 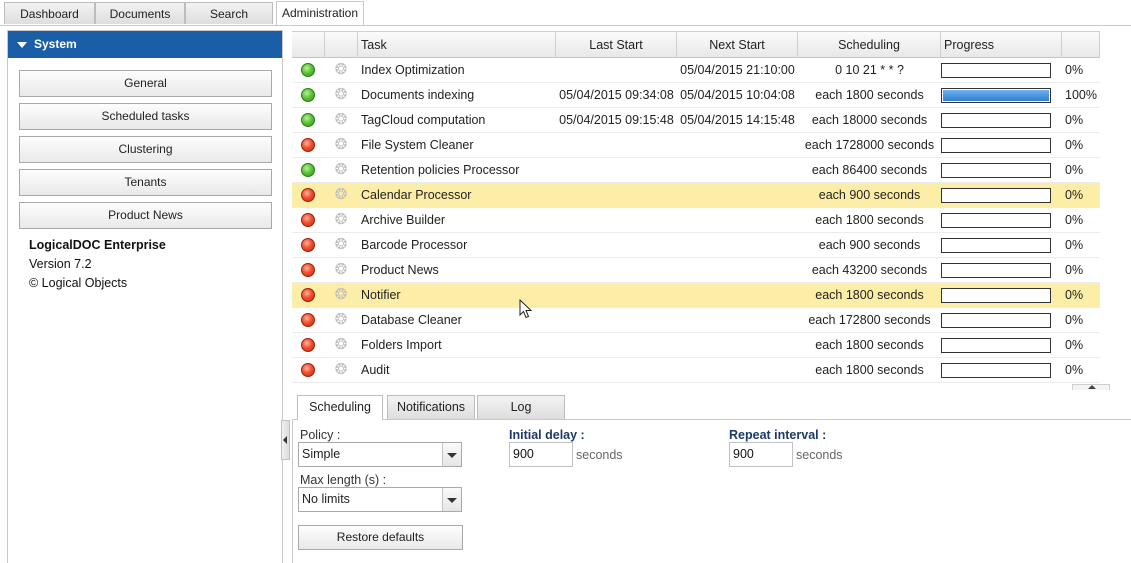 What do you see at coordinates (380, 537) in the screenshot?
I see `restore-defaults-button: Restore defaults` at bounding box center [380, 537].